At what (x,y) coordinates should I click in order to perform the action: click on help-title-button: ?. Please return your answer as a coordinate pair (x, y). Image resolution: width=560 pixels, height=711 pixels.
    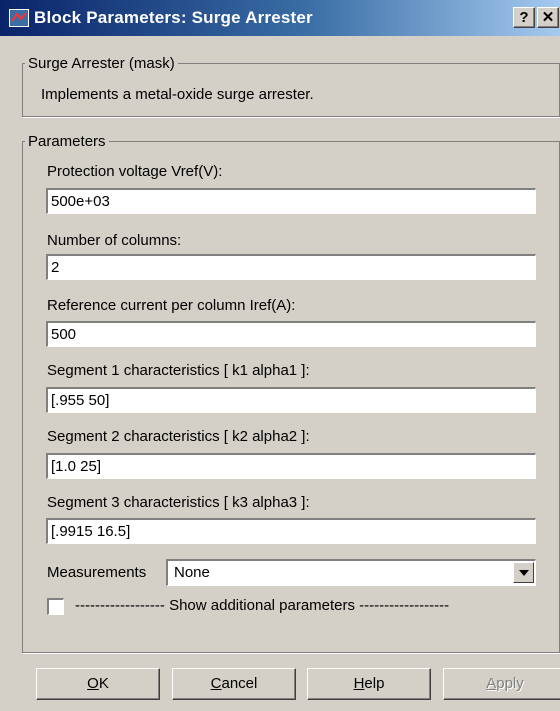
    Looking at the image, I should click on (524, 17).